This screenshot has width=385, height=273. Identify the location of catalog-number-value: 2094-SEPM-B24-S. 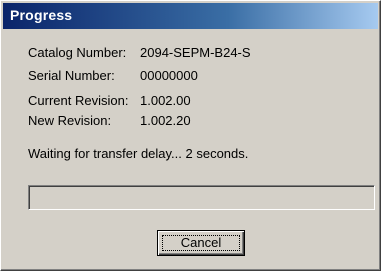
(195, 52).